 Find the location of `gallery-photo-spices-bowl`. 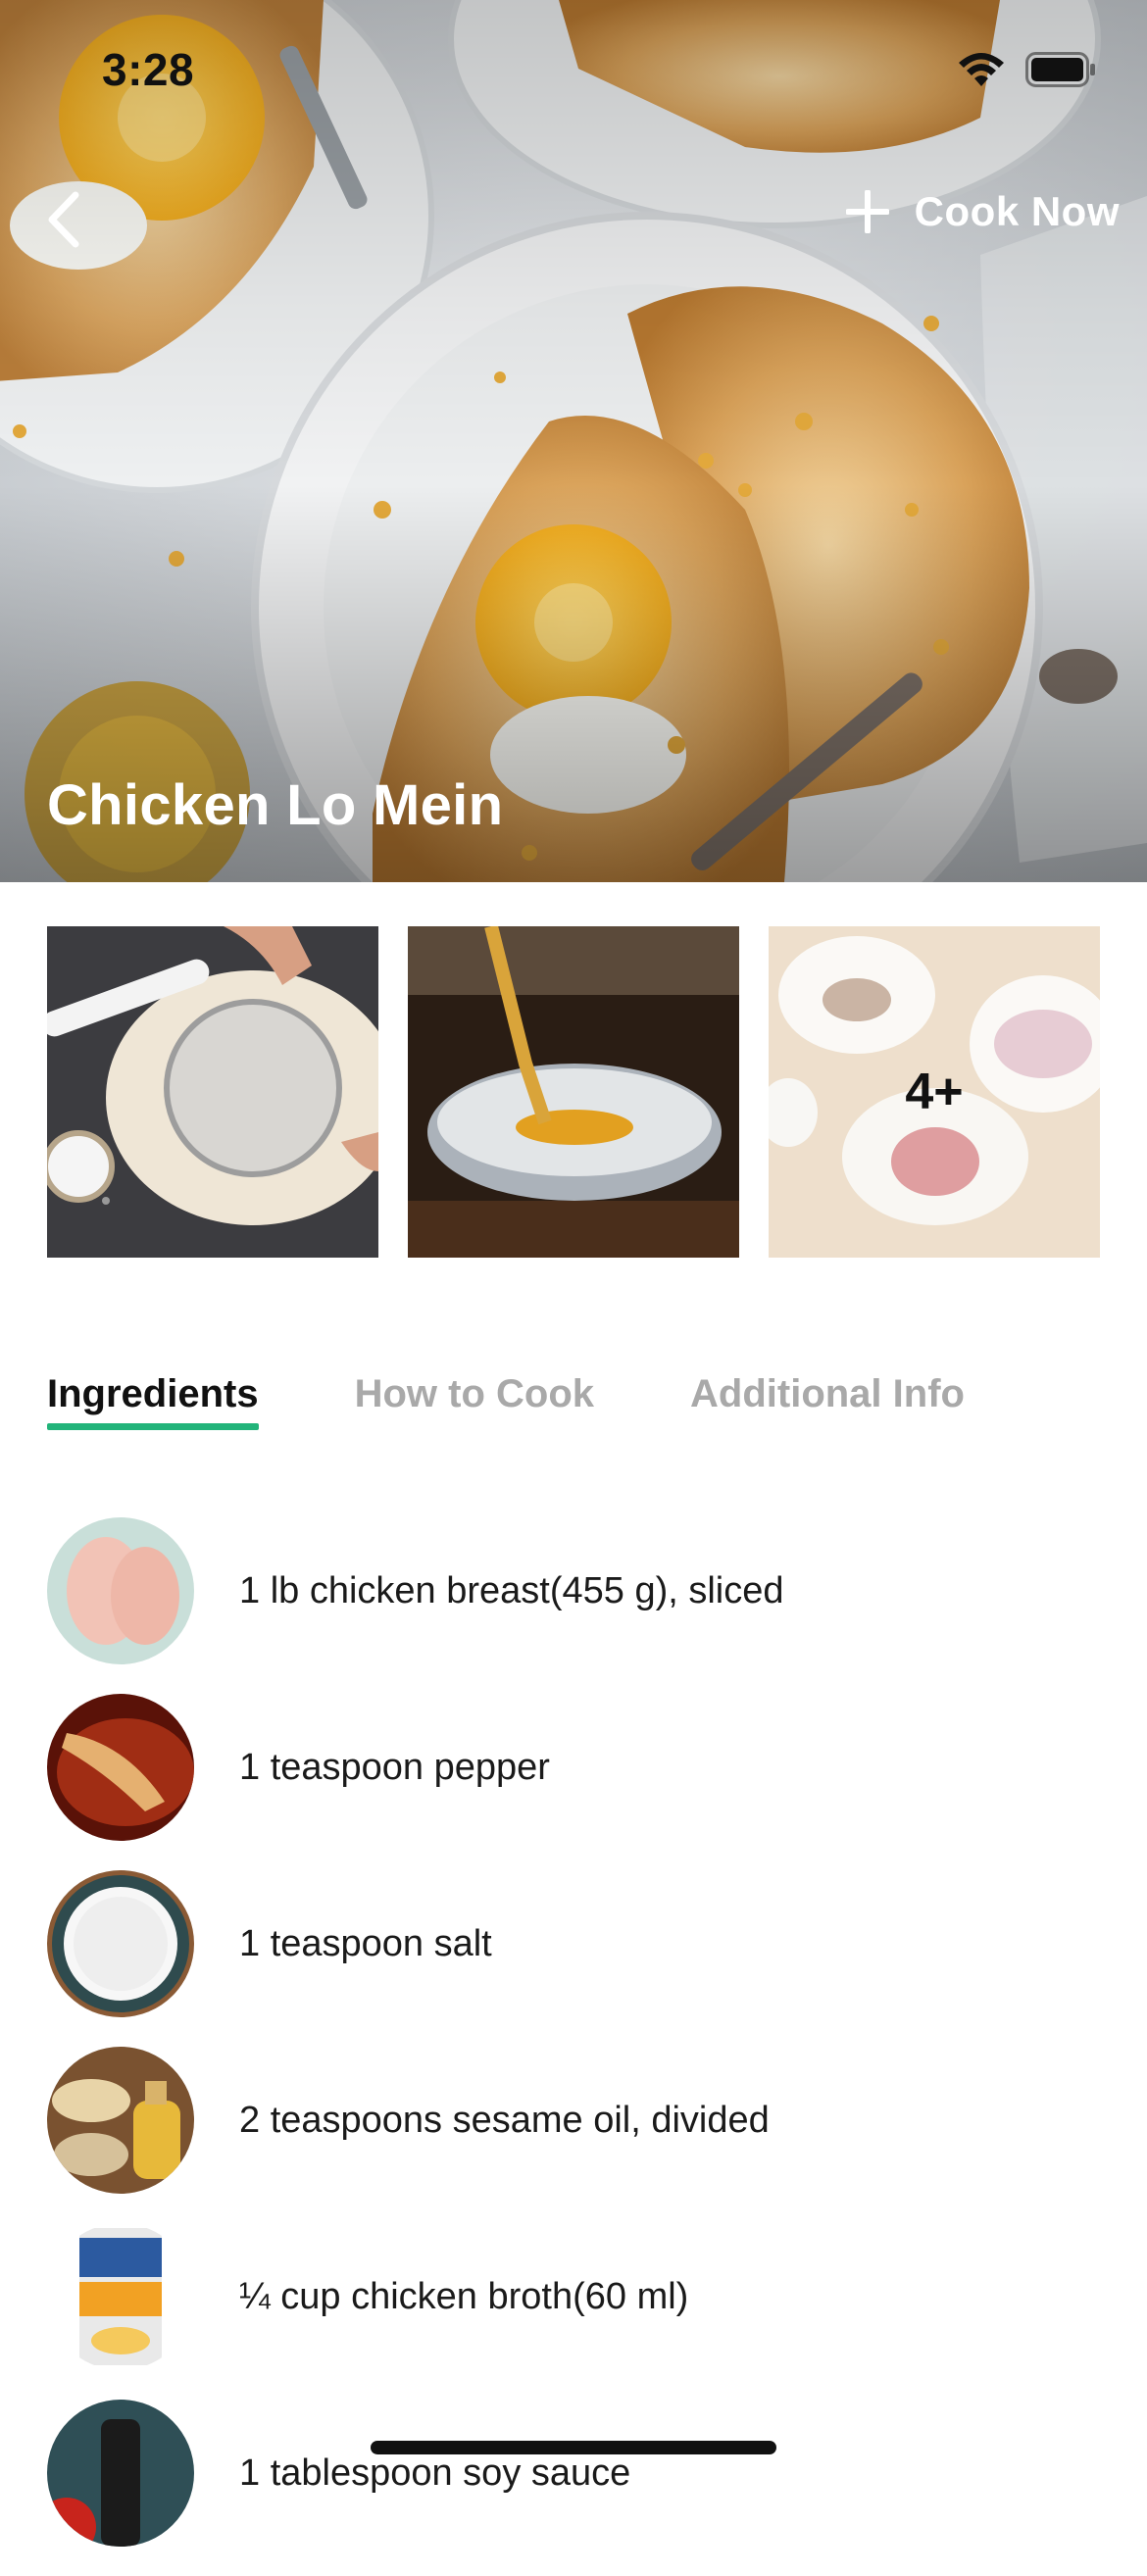

gallery-photo-spices-bowl is located at coordinates (573, 1092).